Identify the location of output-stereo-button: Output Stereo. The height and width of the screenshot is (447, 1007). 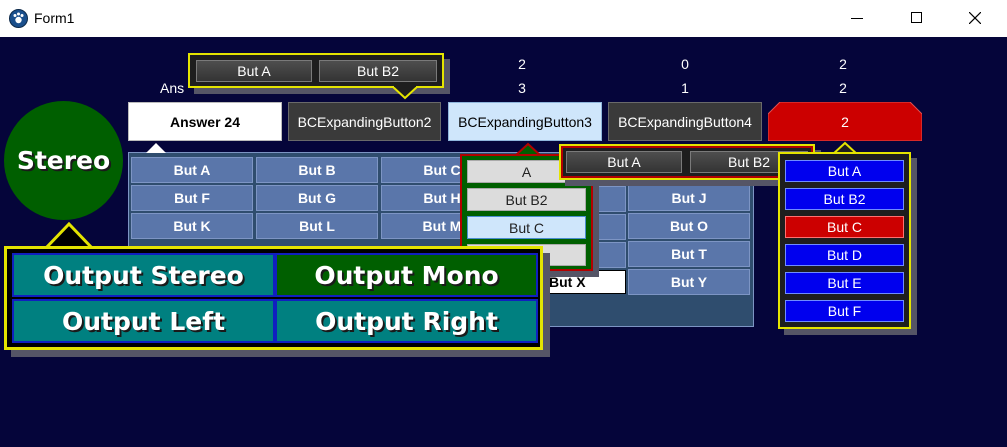
(143, 275).